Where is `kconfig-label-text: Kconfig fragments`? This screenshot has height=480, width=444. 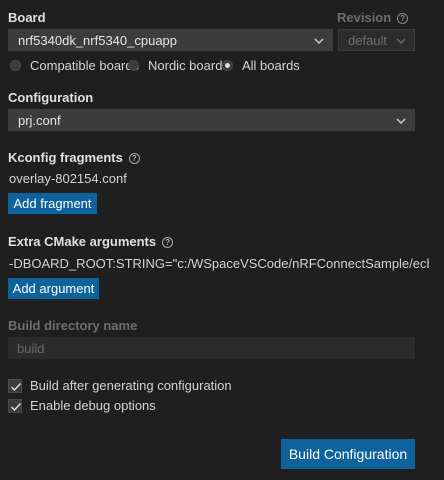
kconfig-label-text: Kconfig fragments is located at coordinates (65, 157).